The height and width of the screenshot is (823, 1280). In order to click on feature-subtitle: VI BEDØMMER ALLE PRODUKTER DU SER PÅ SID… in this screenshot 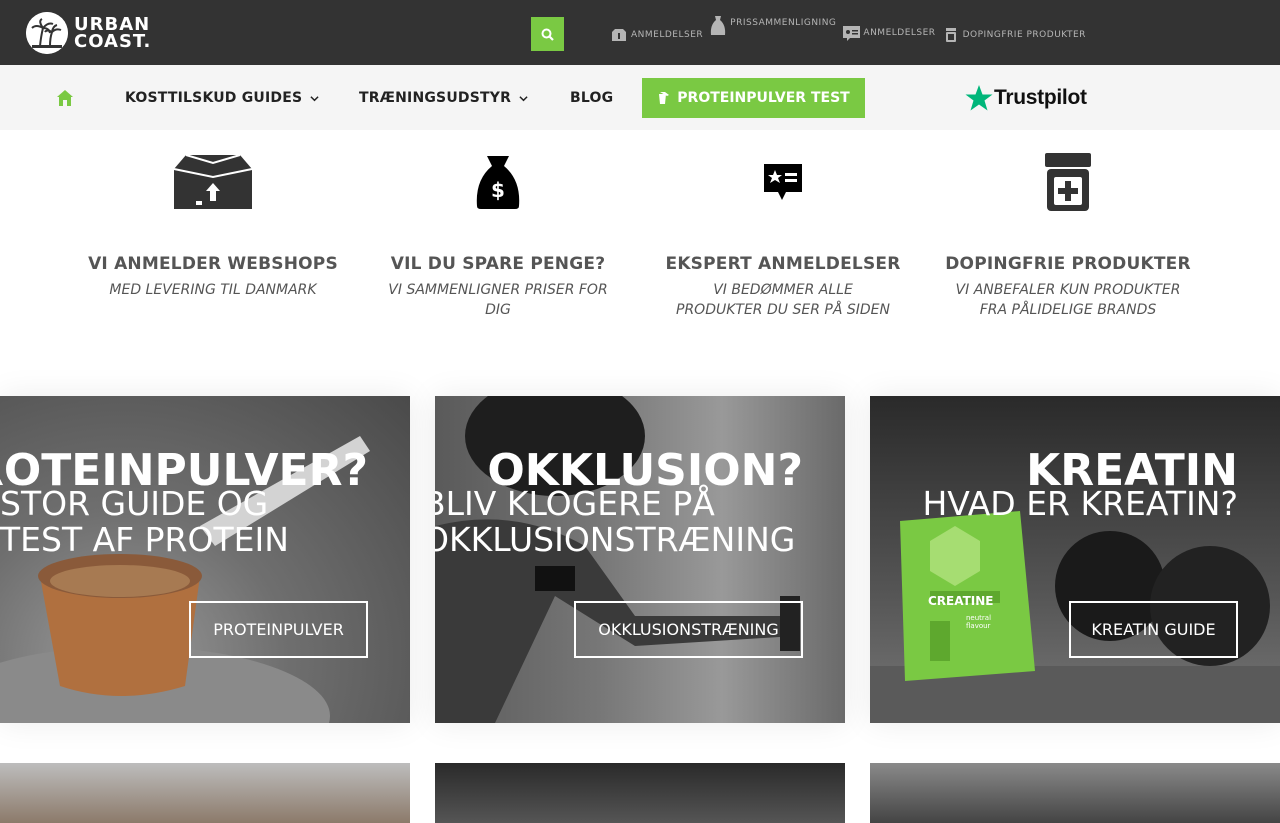, I will do `click(783, 300)`.